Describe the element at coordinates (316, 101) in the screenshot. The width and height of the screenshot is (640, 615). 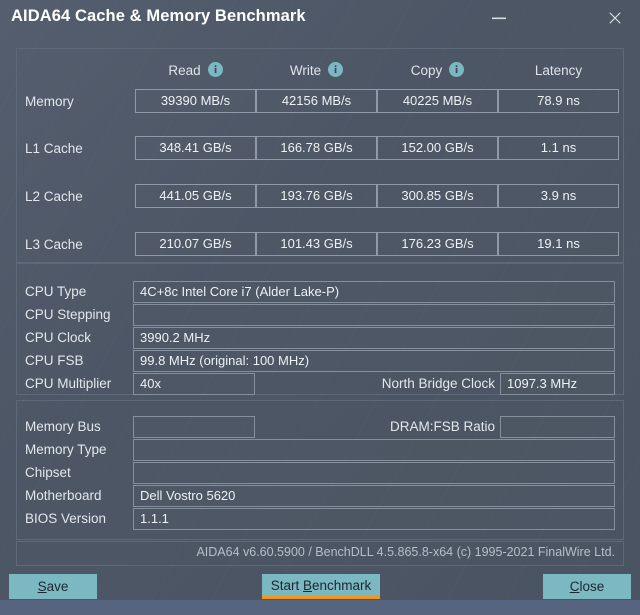
I see `memory-write-value: 42156 MB/s` at that location.